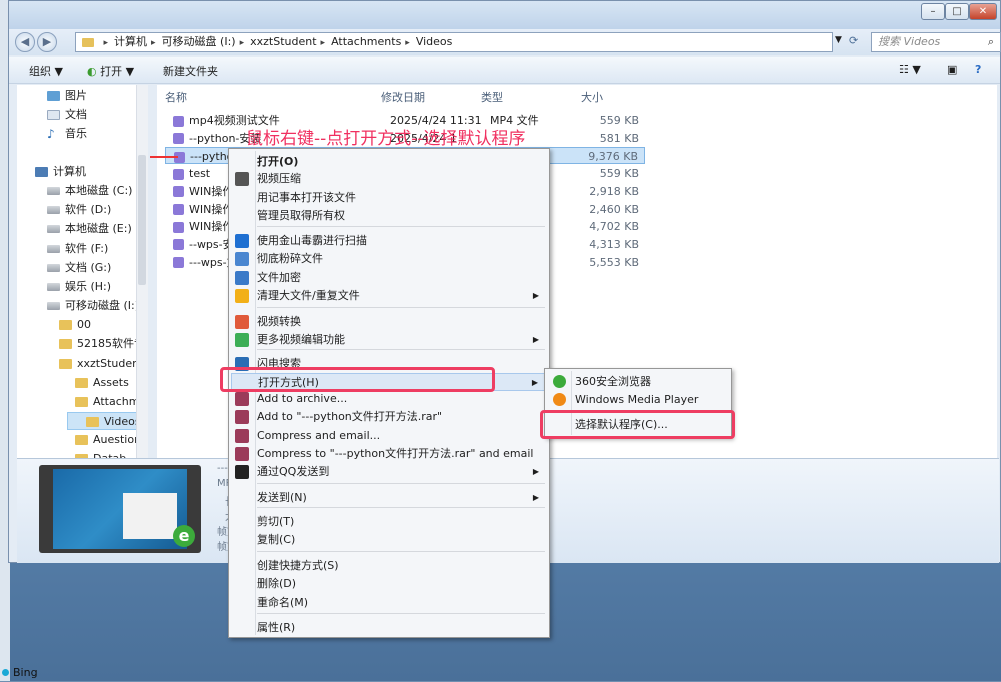  Describe the element at coordinates (51, 134) in the screenshot. I see `music-icon: ♪` at that location.